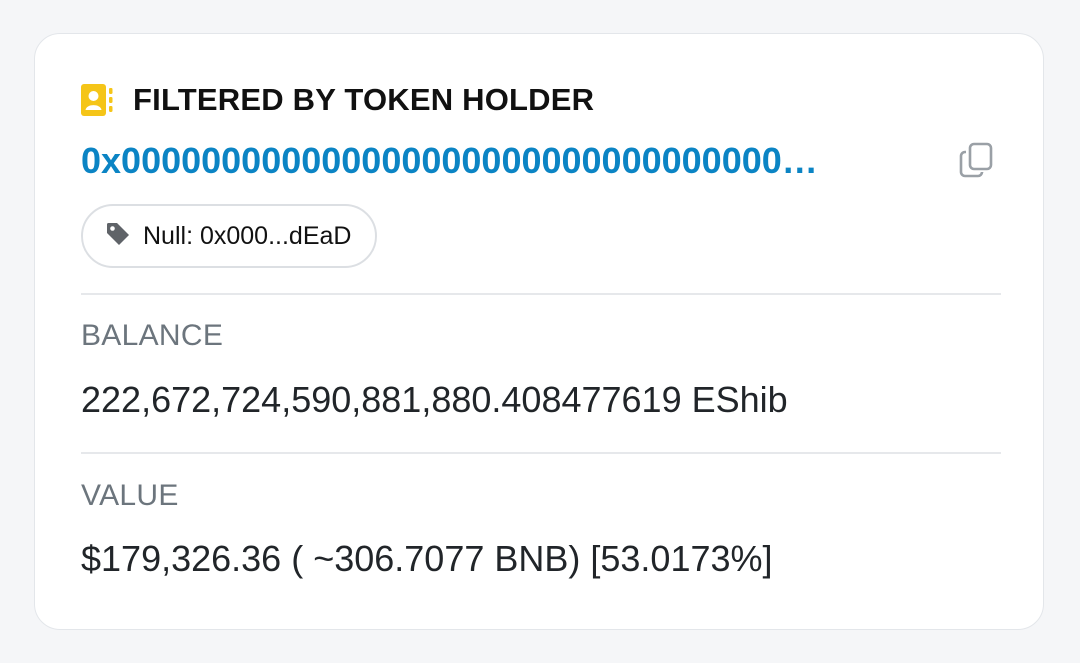  I want to click on tag-icon, so click(118, 236).